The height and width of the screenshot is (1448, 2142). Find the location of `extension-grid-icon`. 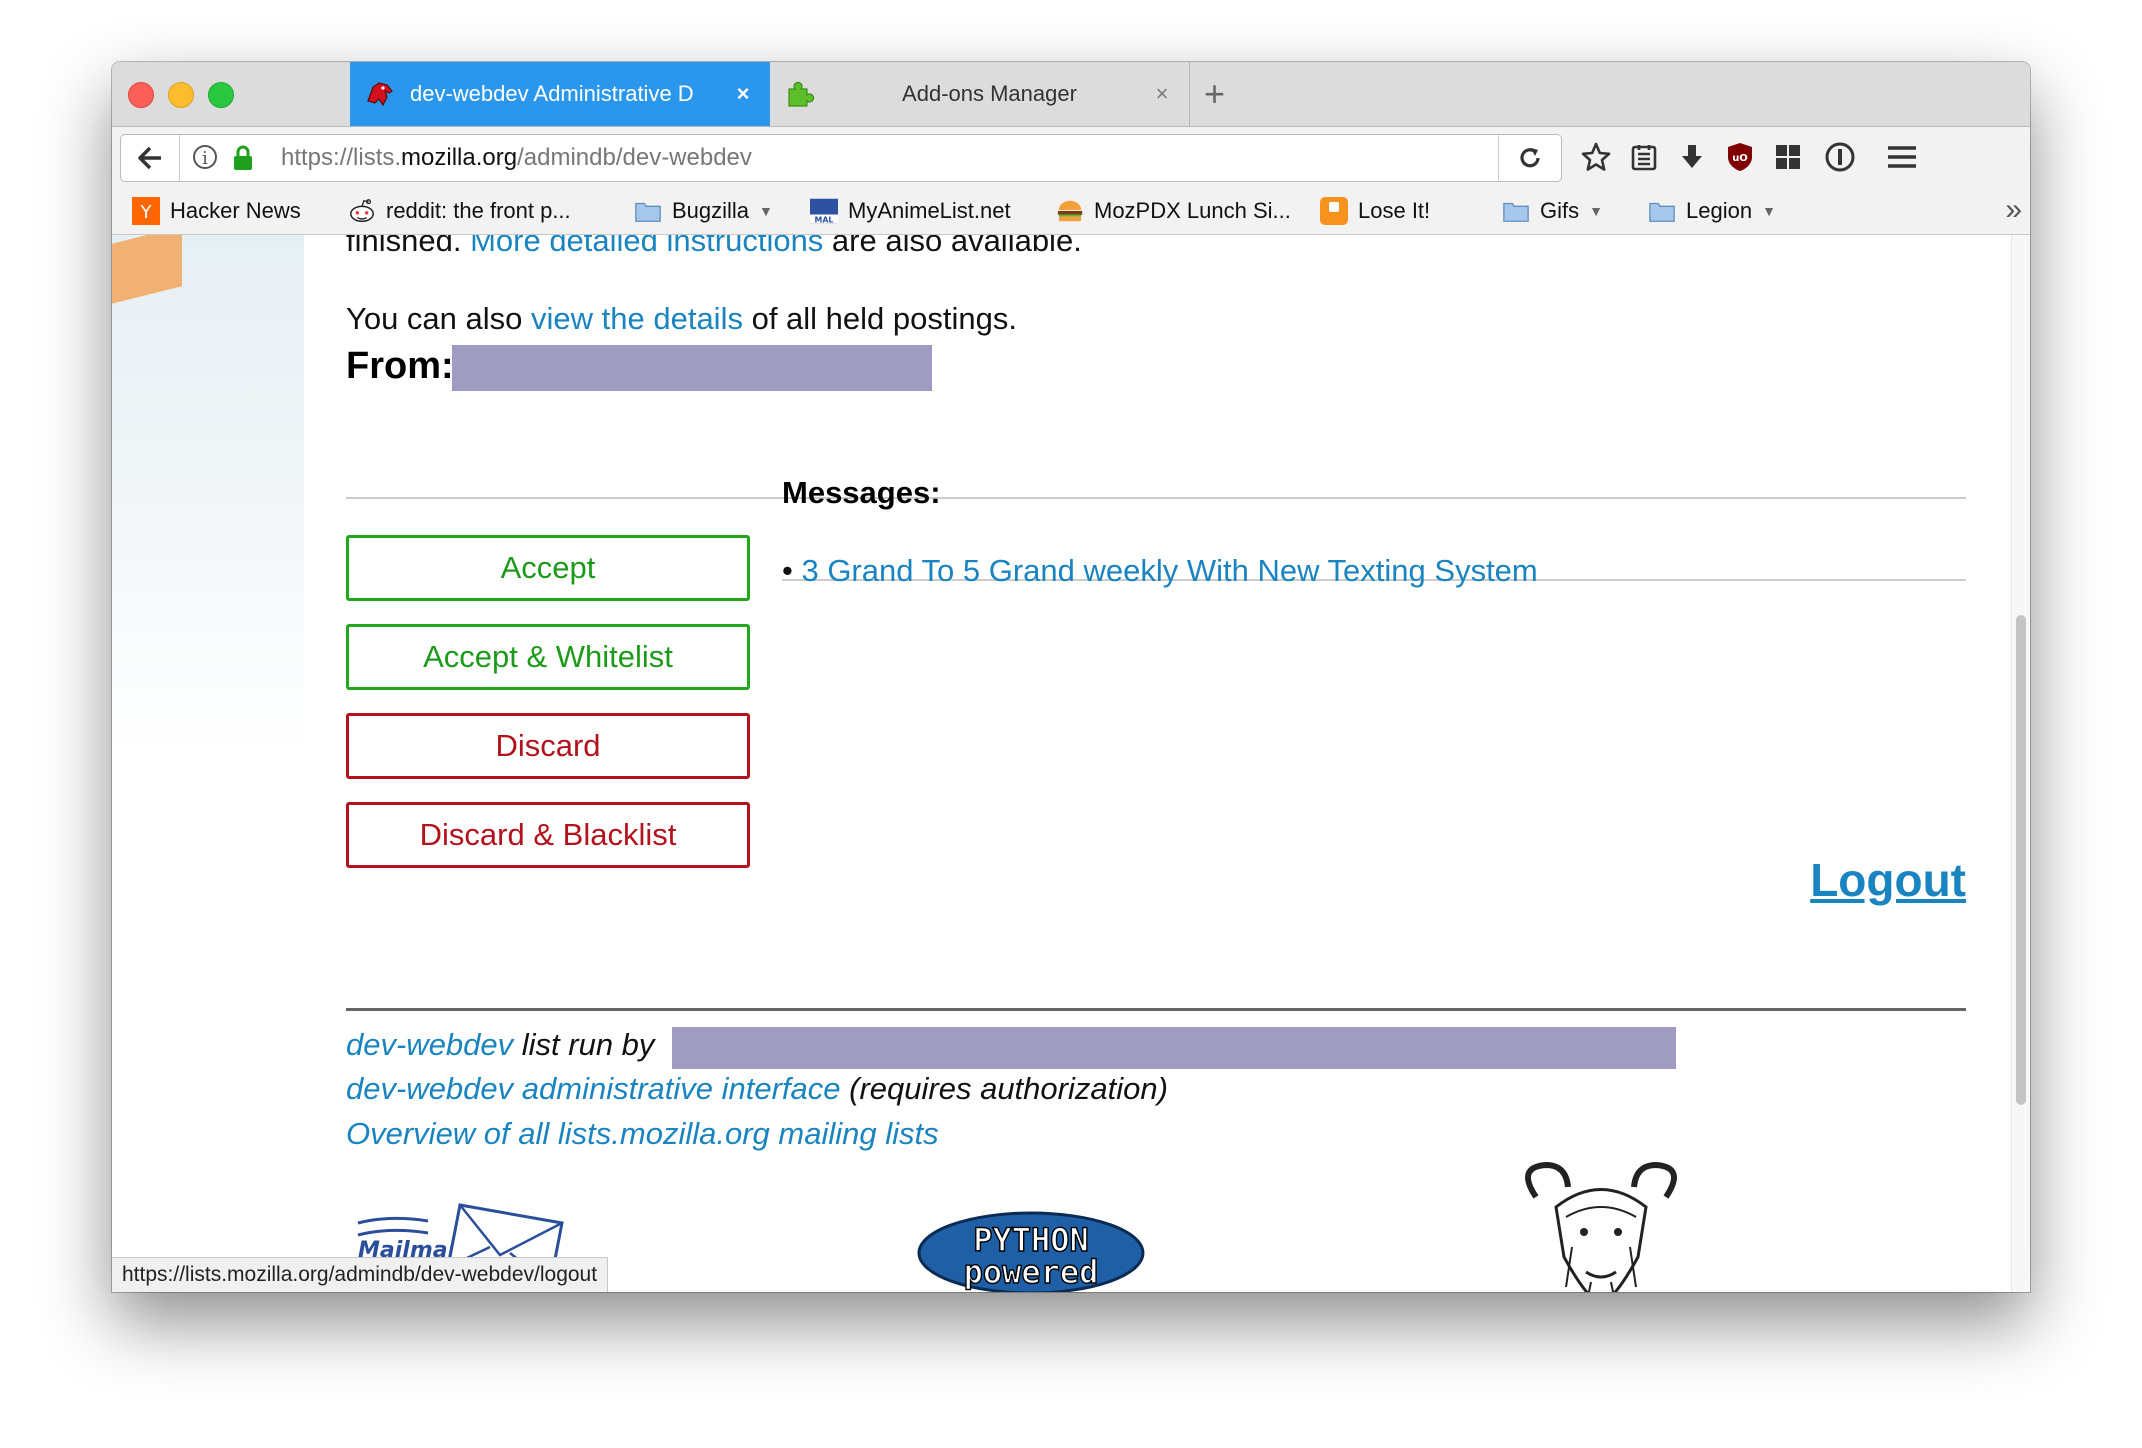

extension-grid-icon is located at coordinates (1788, 157).